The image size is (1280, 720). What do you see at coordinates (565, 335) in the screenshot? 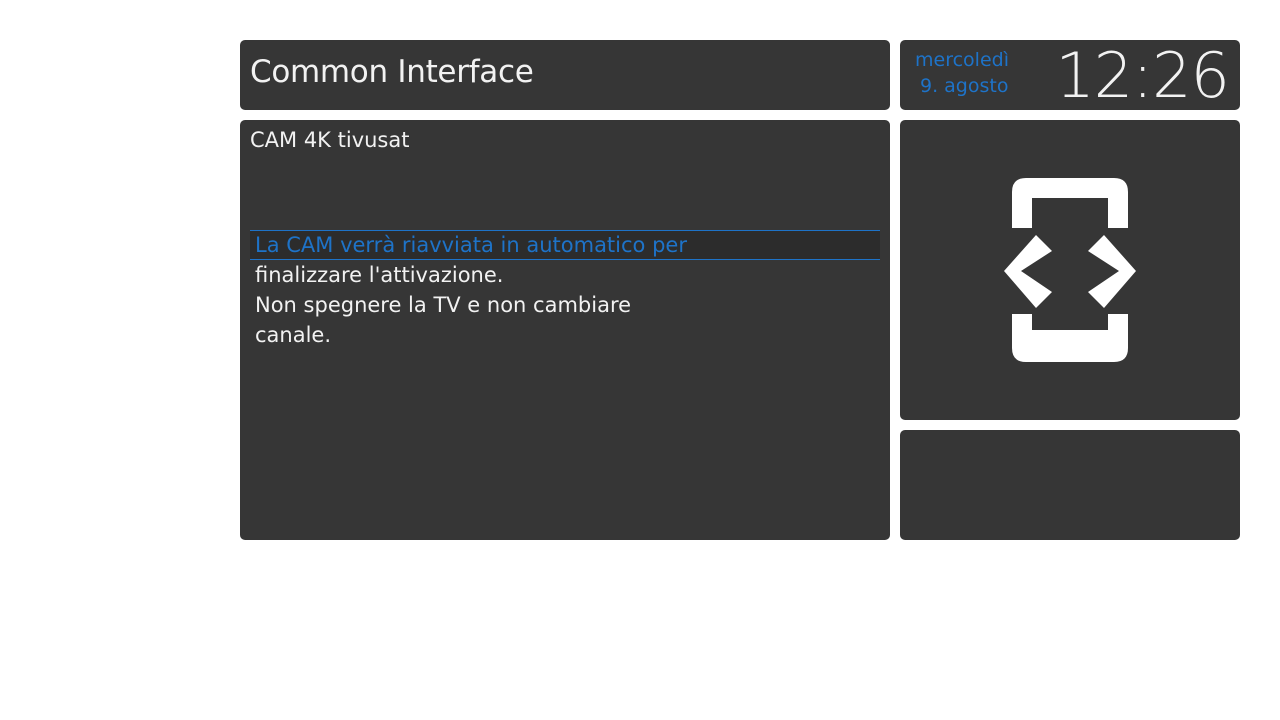
I see `message-line: canale.` at bounding box center [565, 335].